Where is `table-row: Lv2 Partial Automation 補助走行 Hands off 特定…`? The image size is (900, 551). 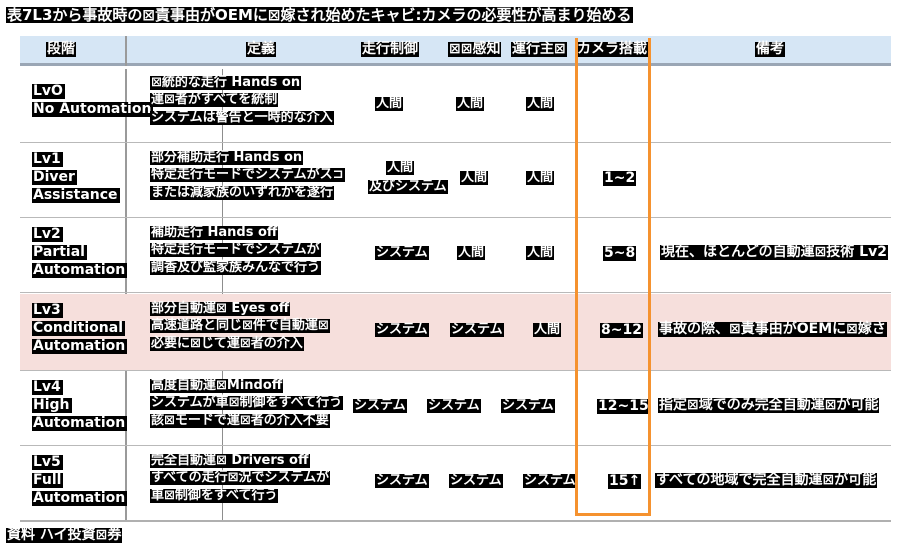 table-row: Lv2 Partial Automation 補助走行 Hands off 特定… is located at coordinates (455, 255).